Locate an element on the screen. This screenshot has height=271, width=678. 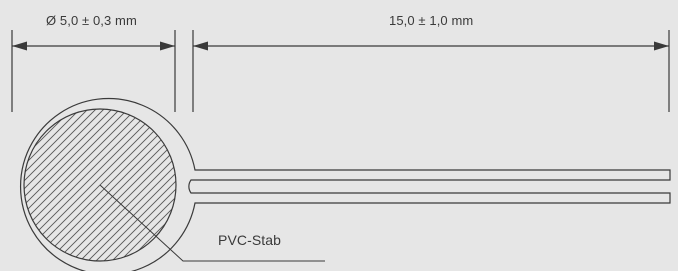
diameter-dimension-line is located at coordinates (93, 46).